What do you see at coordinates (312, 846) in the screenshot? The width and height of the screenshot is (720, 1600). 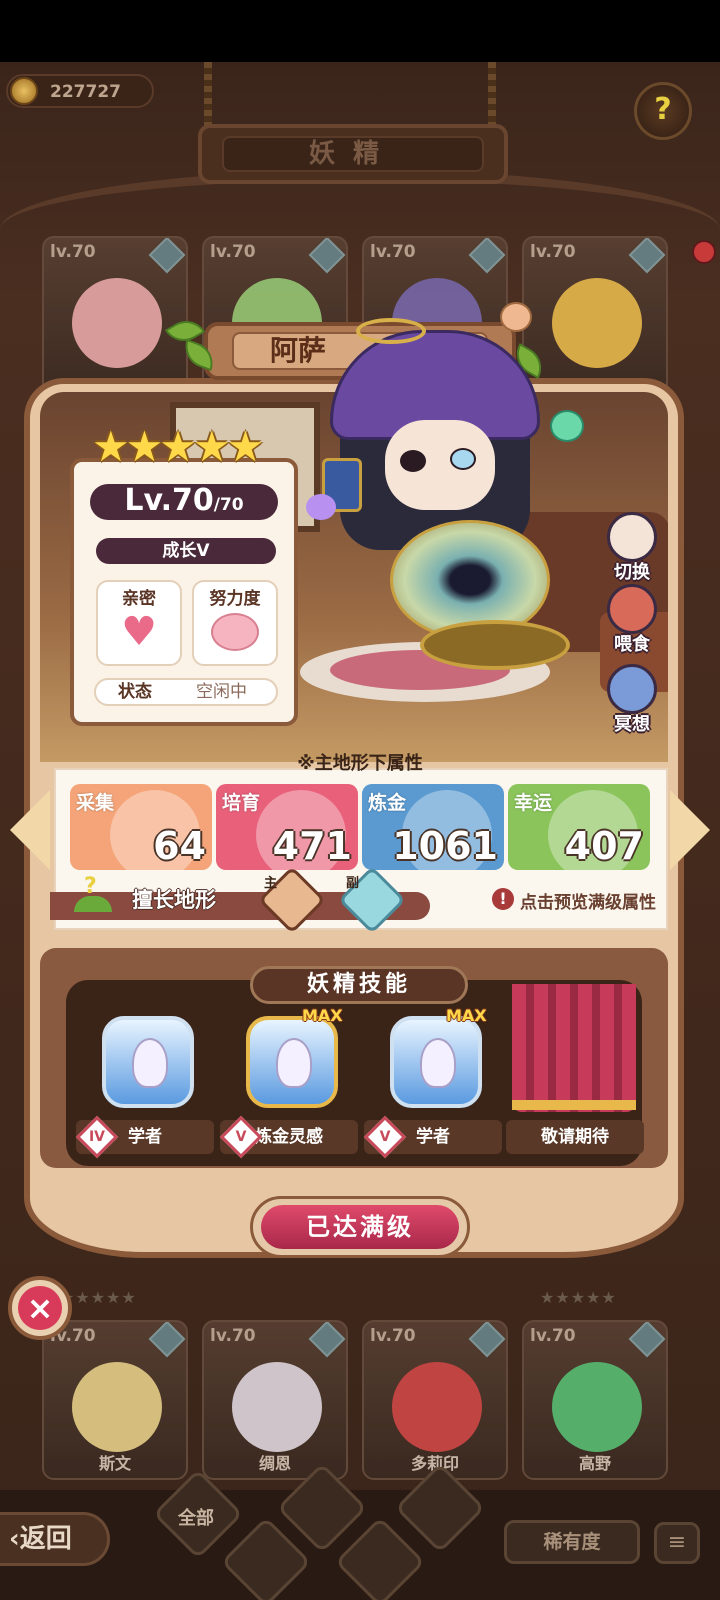 I see `attr-value: 471` at bounding box center [312, 846].